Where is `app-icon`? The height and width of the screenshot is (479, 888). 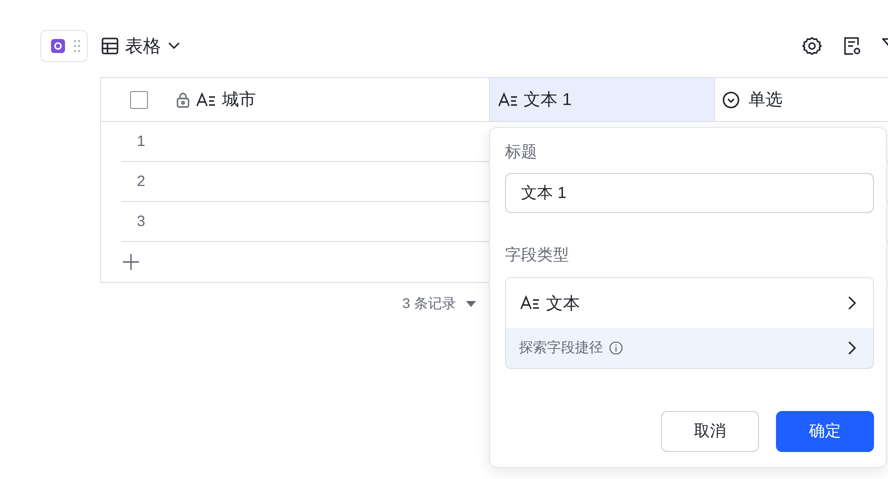
app-icon is located at coordinates (58, 46).